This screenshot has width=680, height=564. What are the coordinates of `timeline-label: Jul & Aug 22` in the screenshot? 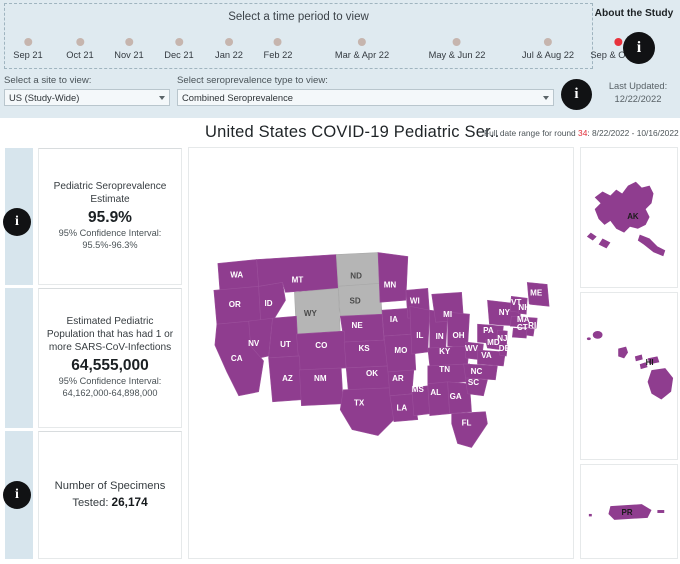 It's located at (548, 55).